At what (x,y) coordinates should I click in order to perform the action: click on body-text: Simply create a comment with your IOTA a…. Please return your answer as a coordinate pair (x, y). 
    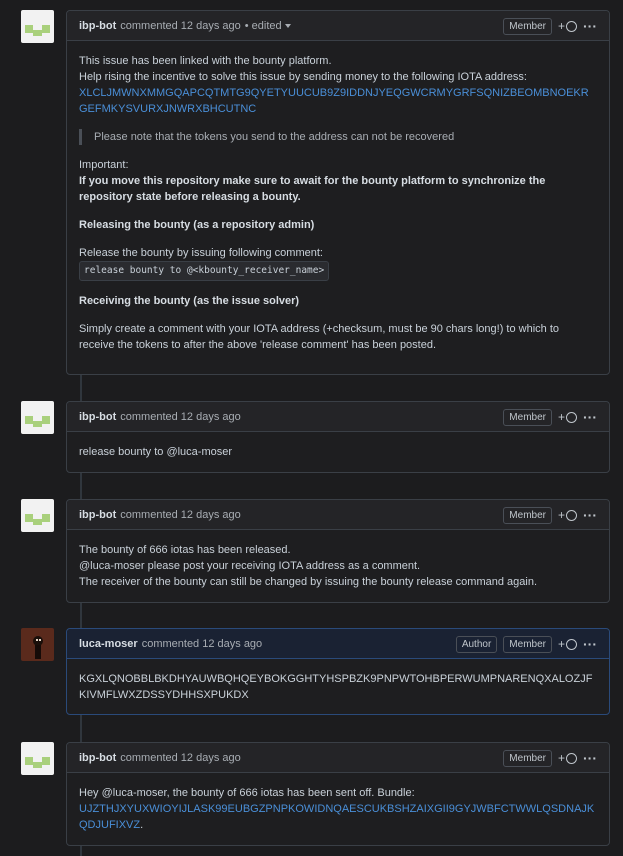
    Looking at the image, I should click on (319, 337).